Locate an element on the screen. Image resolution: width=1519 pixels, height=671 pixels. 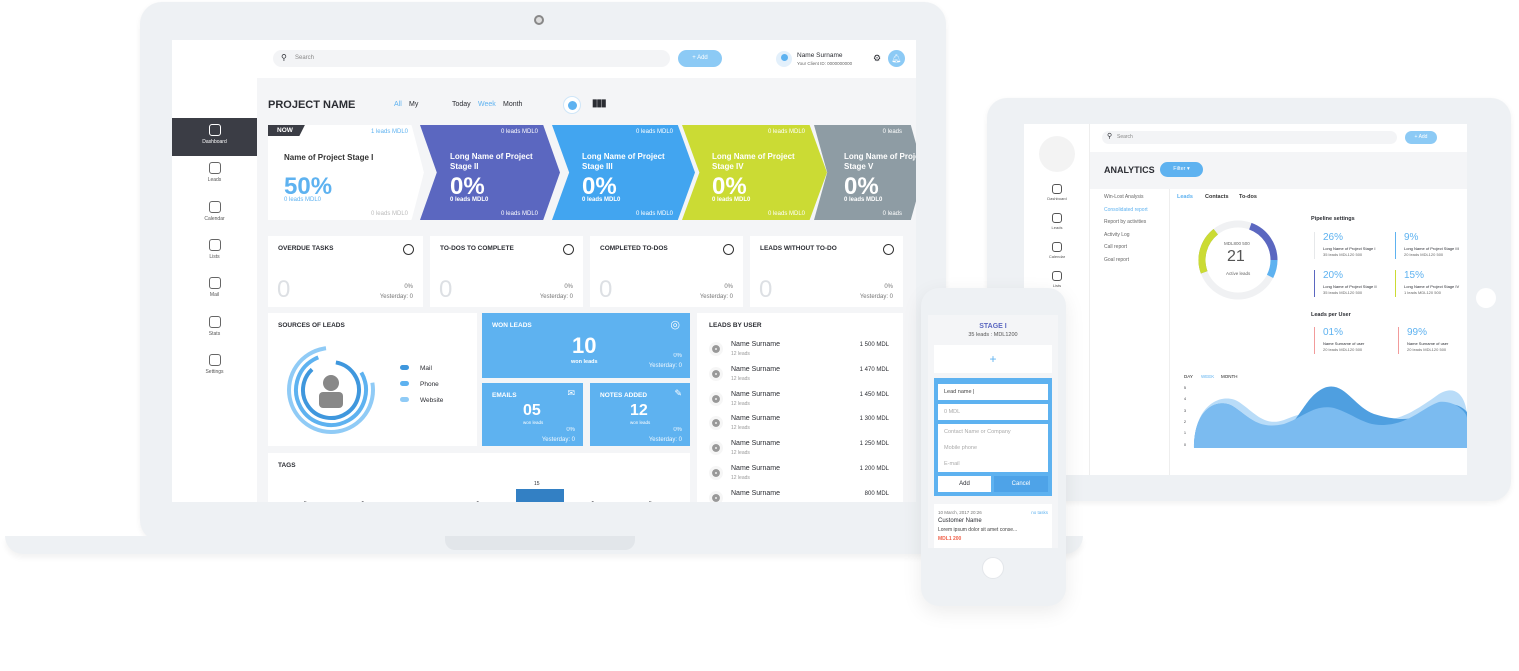
sidebar-item-calendar: Calendar is located at coordinates (214, 214).